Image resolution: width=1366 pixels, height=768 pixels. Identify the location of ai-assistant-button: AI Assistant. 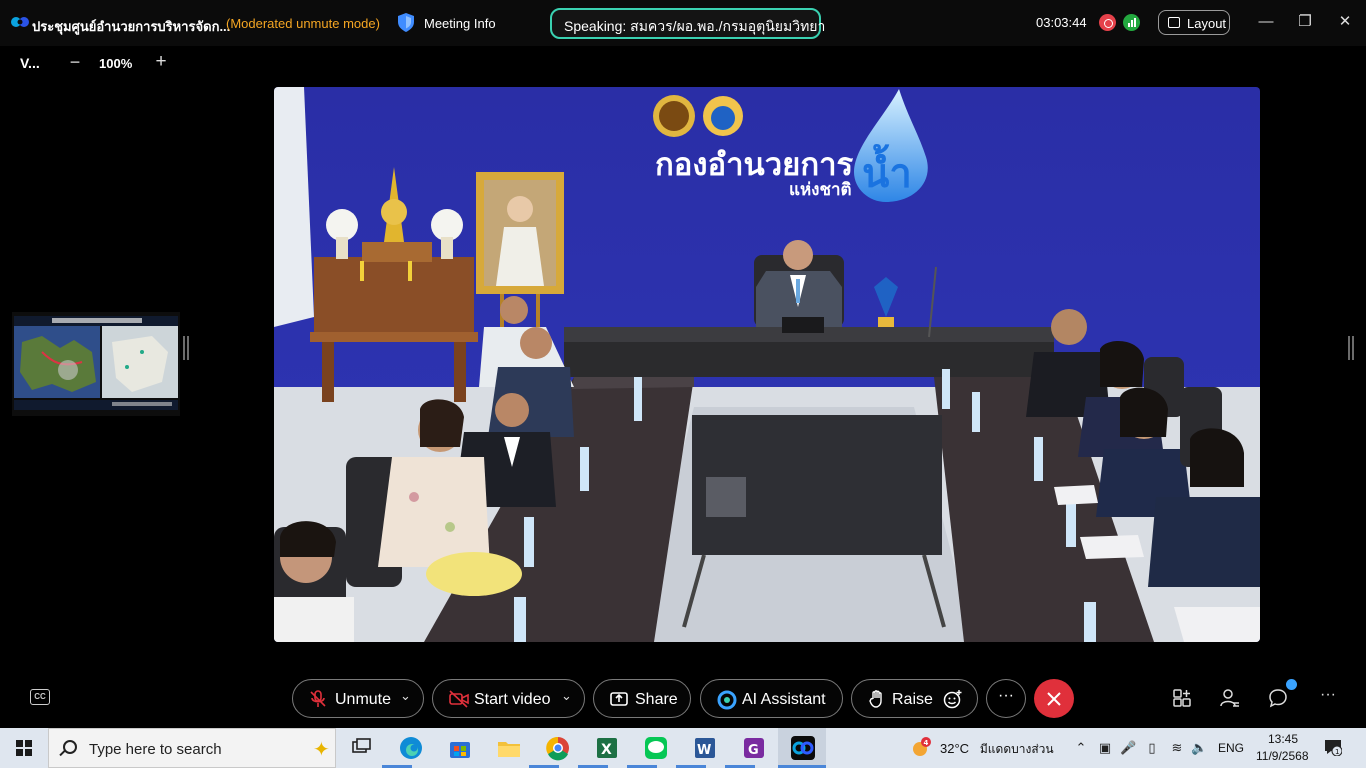
(771, 698).